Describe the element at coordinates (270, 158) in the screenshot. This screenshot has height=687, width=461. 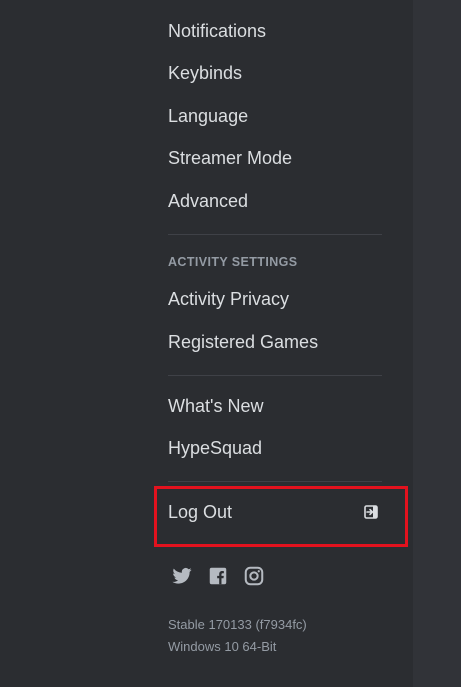
I see `sidebar-item-streamer-mode: Streamer Mode` at that location.